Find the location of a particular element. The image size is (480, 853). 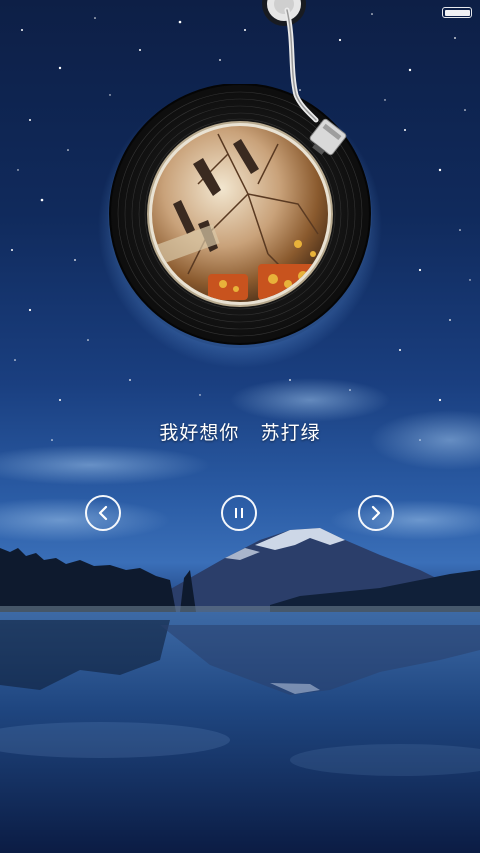

chevron-right-icon is located at coordinates (376, 513).